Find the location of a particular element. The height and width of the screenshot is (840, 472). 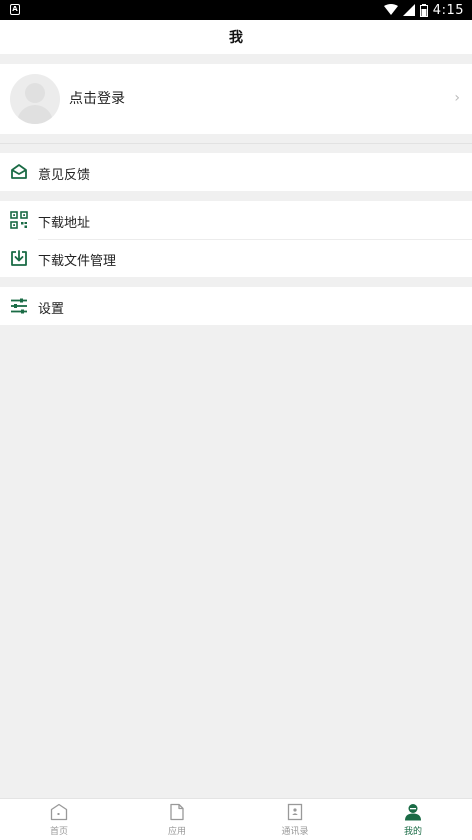

menu-item-feedback: 意见反馈 is located at coordinates (236, 172).